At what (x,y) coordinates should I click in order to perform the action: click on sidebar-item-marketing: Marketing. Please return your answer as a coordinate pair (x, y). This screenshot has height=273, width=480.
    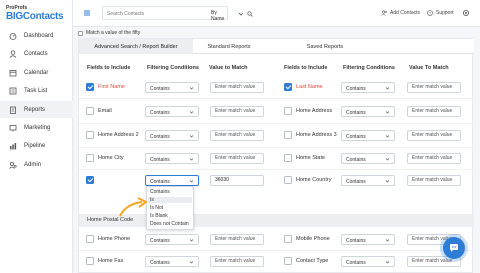
    Looking at the image, I should click on (36, 127).